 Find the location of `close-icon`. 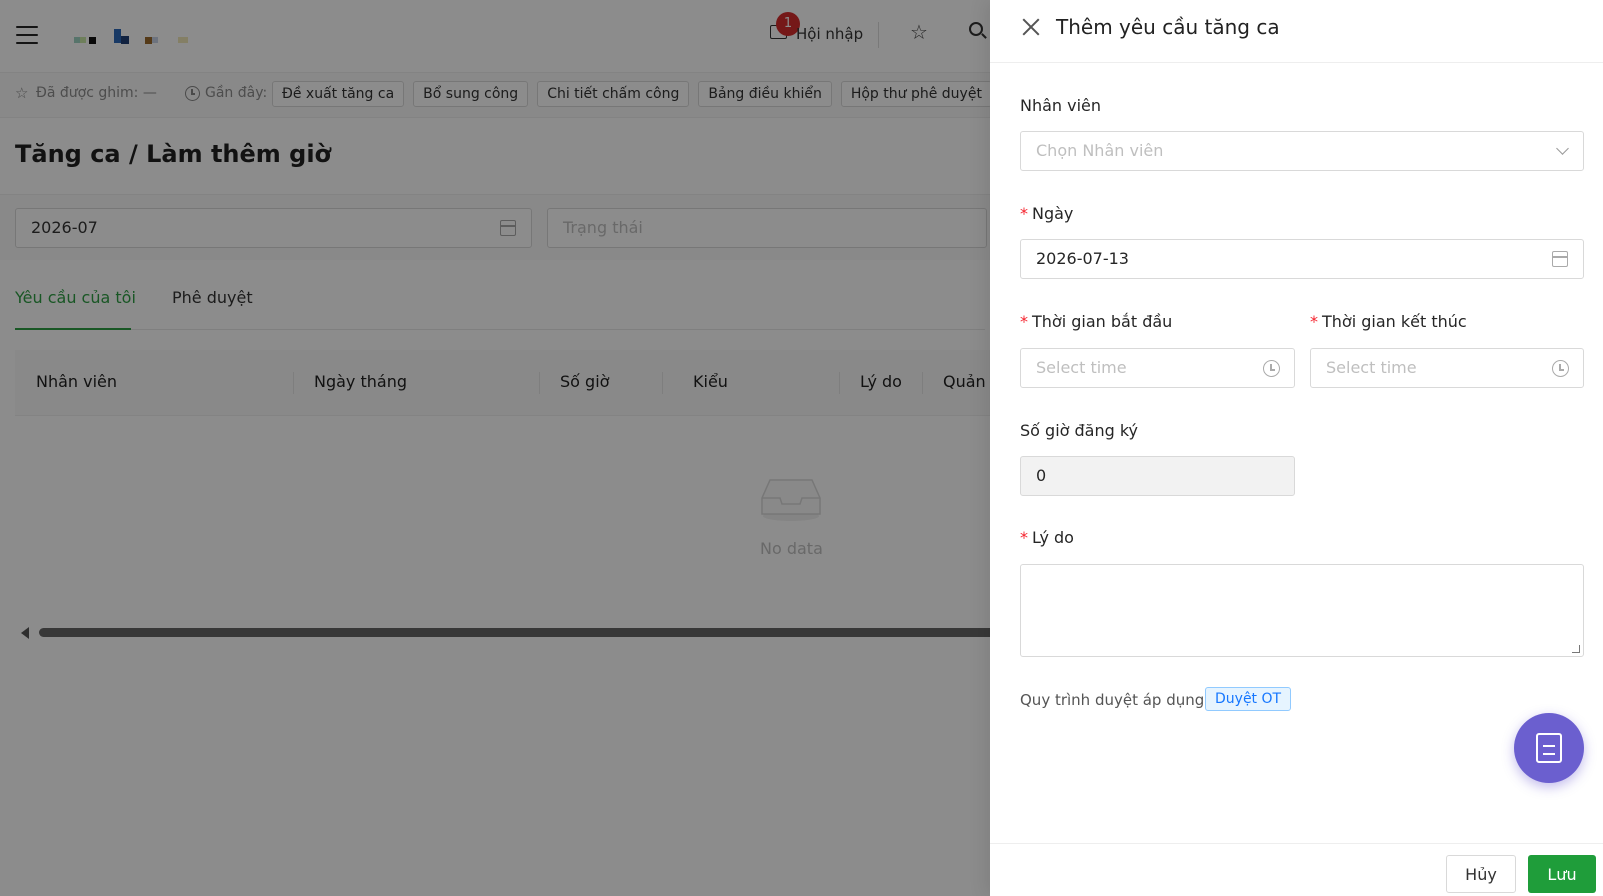

close-icon is located at coordinates (1031, 27).